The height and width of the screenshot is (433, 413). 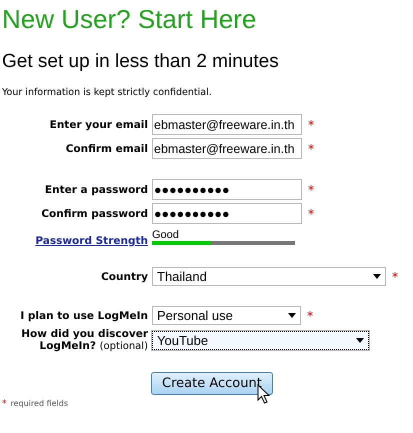 I want to click on page-subtitle: Get set up in less than 2 minutes, so click(x=140, y=62).